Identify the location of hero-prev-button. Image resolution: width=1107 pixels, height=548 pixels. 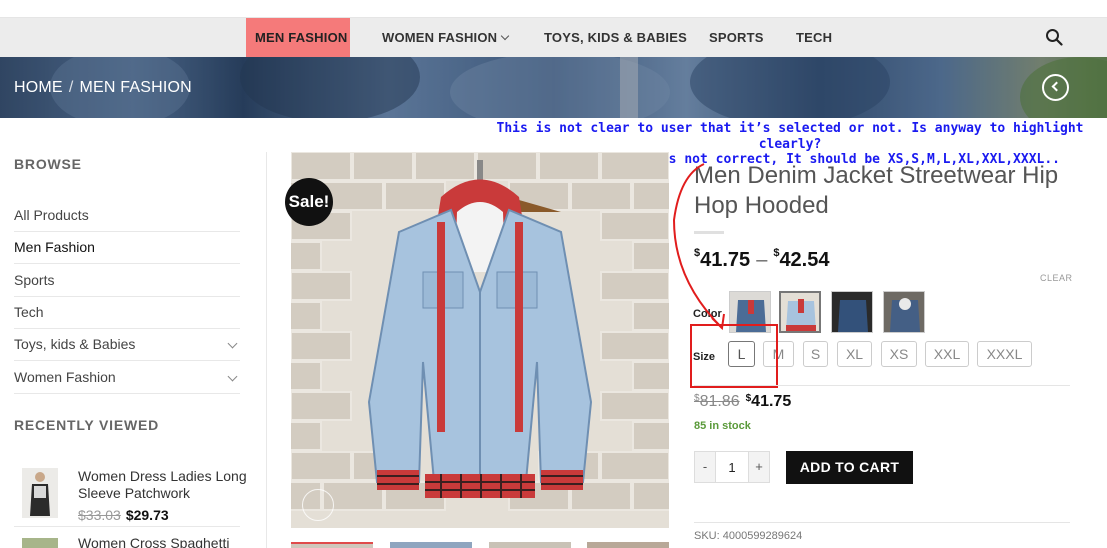
(1055, 87).